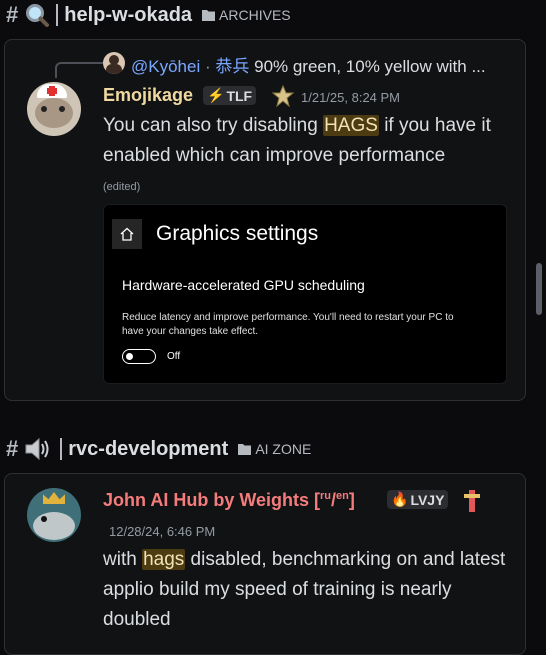 This screenshot has width=546, height=655. Describe the element at coordinates (246, 15) in the screenshot. I see `category-label: ARCHIVES` at that location.